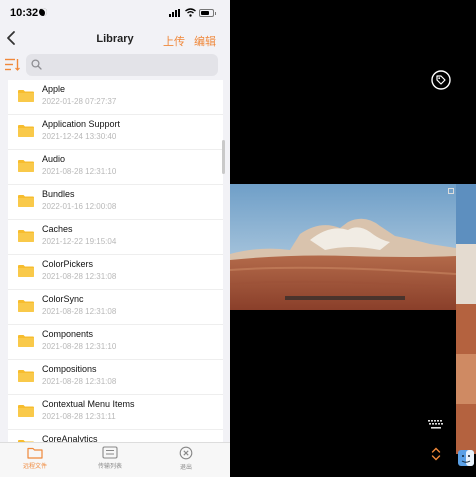 This screenshot has height=477, width=476. What do you see at coordinates (54, 89) in the screenshot?
I see `file-name: Apple` at bounding box center [54, 89].